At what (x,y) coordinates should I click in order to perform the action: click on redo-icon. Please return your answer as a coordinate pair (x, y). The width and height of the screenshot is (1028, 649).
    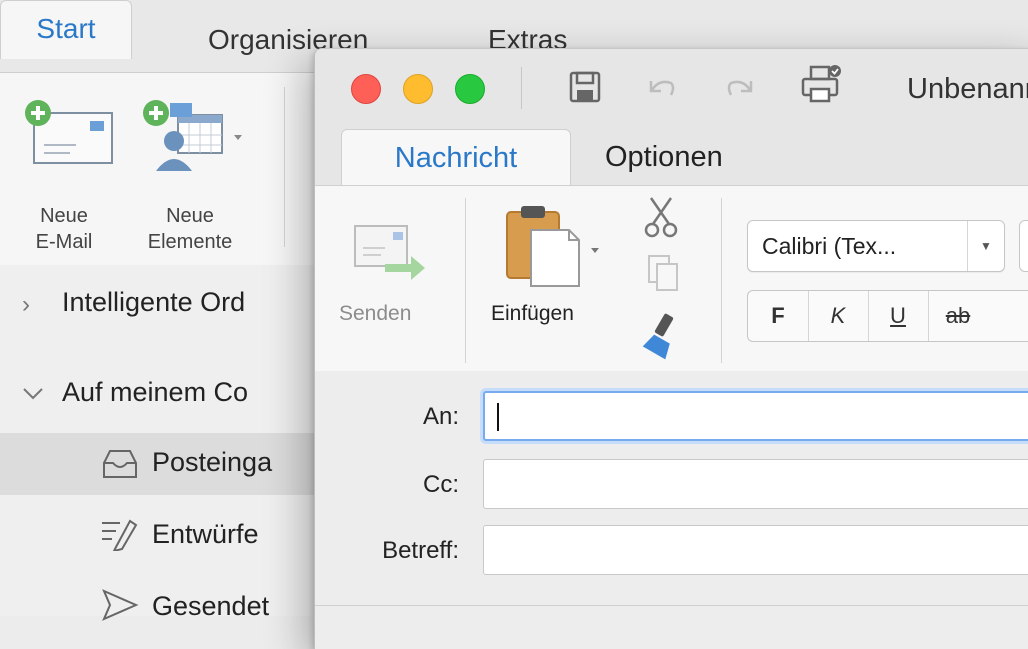
    Looking at the image, I should click on (741, 87).